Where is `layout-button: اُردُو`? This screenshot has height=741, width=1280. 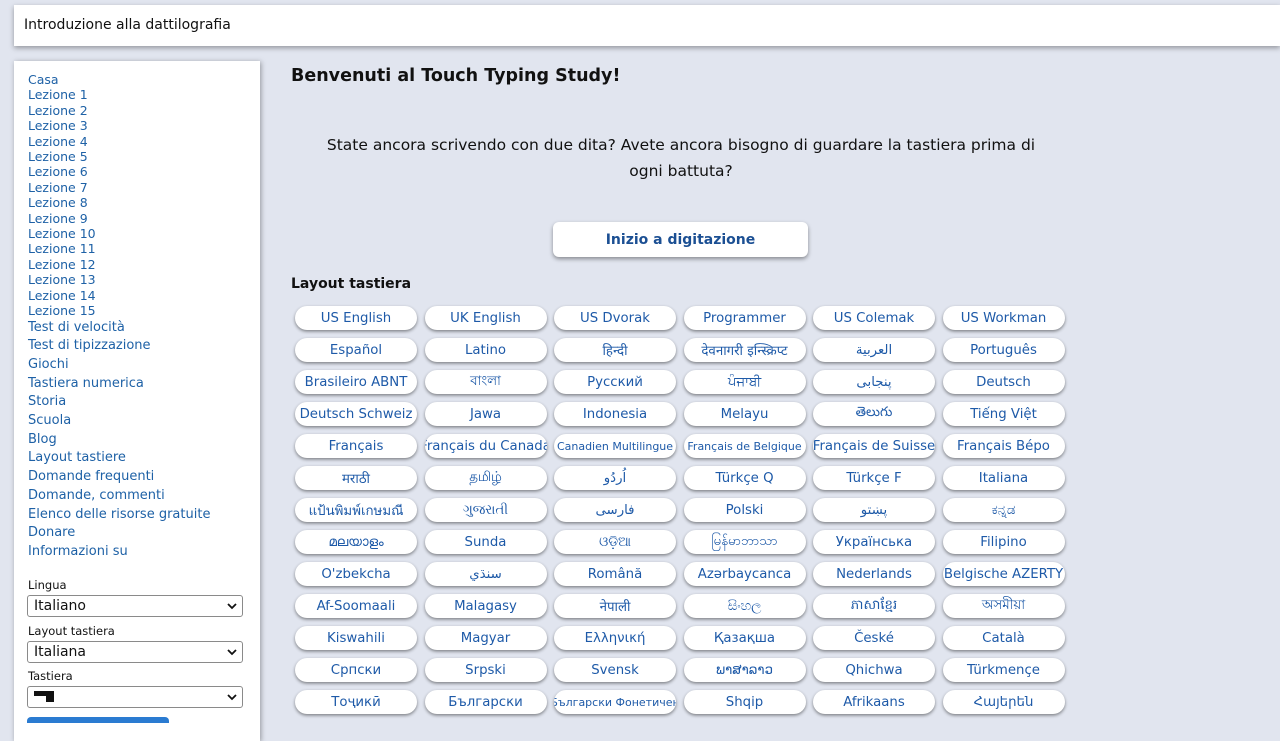
layout-button: اُردُو is located at coordinates (615, 478).